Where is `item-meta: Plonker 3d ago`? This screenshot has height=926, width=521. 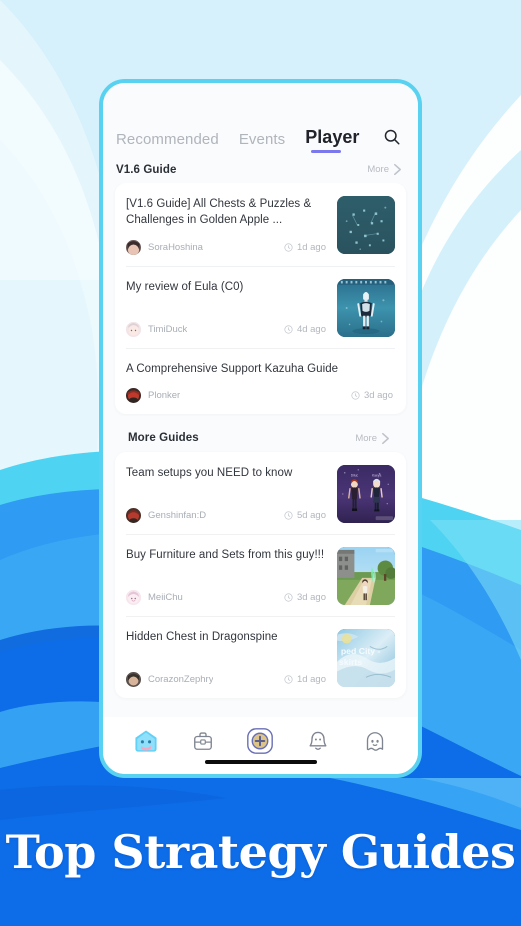
item-meta: Plonker 3d ago is located at coordinates (260, 395).